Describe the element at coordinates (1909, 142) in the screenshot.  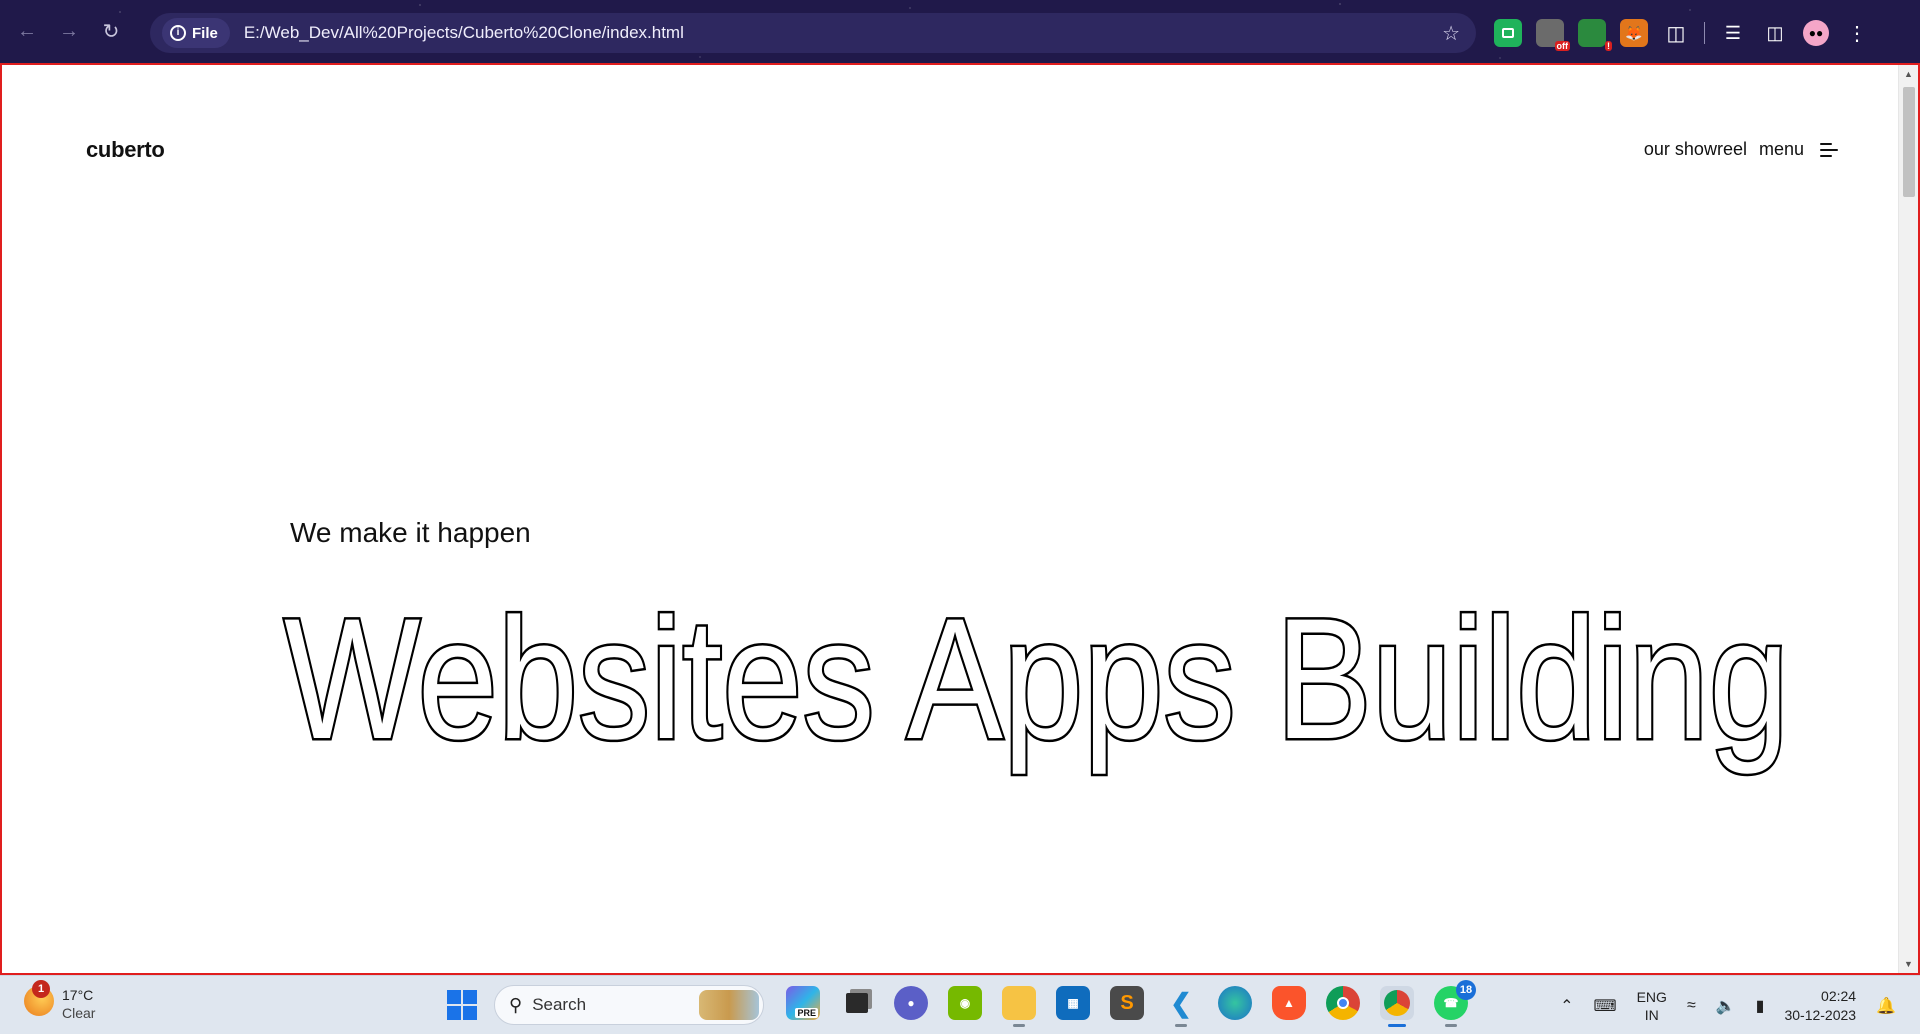
I see `scroll-thumb` at that location.